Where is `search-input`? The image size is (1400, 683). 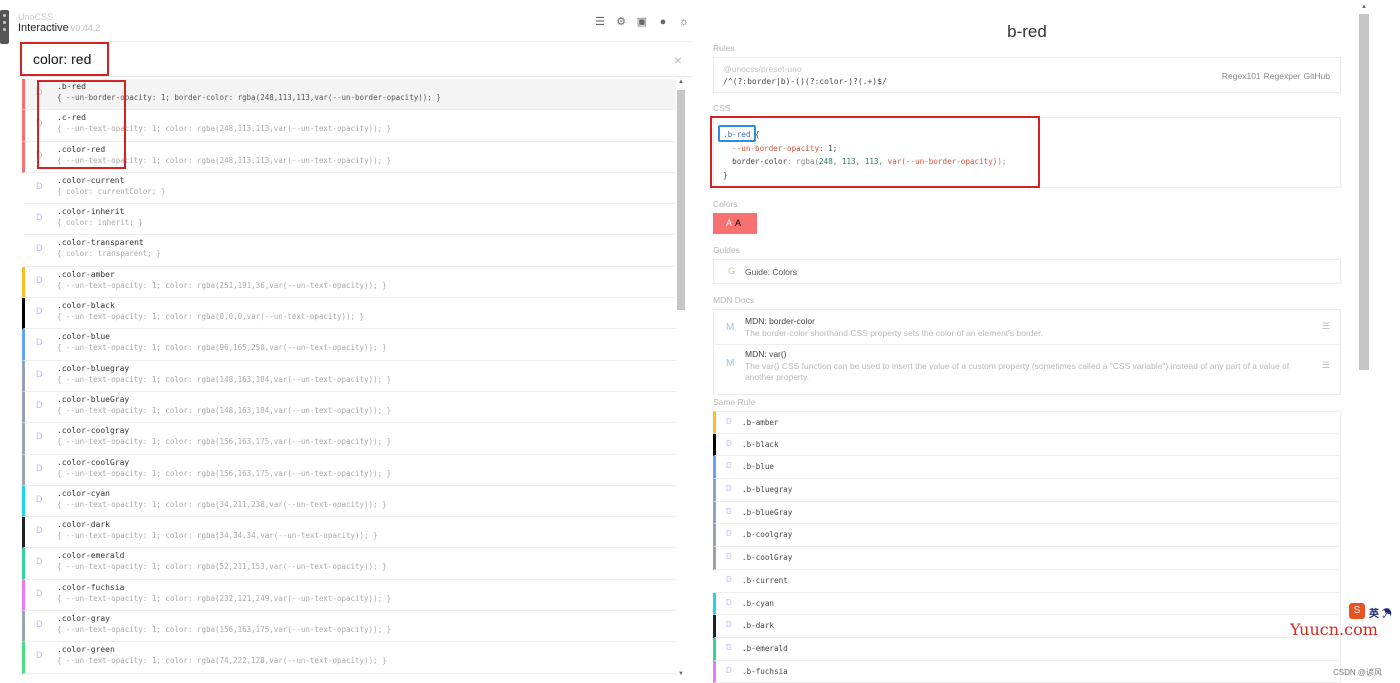
search-input is located at coordinates (64, 59).